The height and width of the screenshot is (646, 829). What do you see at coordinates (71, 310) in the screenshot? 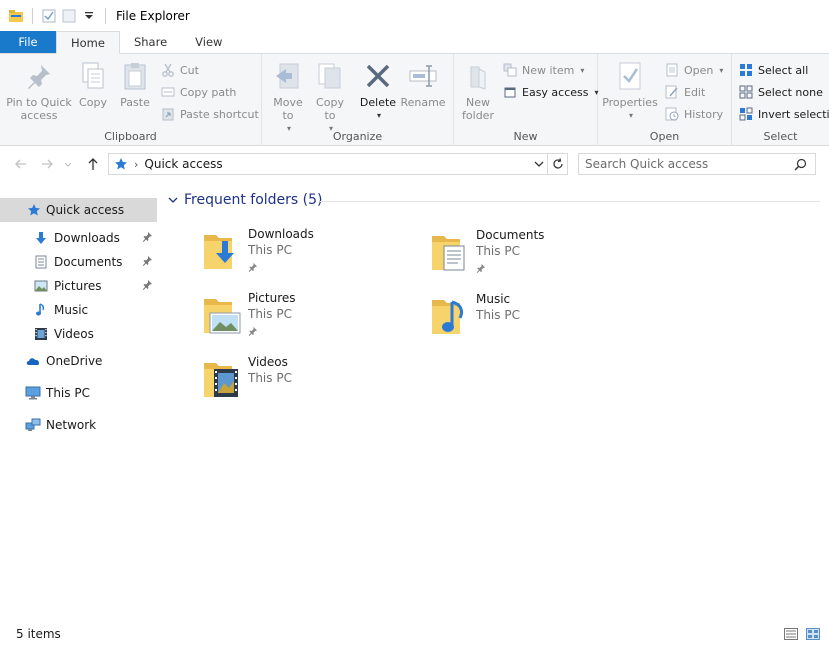
I see `nav-music-label: Music` at bounding box center [71, 310].